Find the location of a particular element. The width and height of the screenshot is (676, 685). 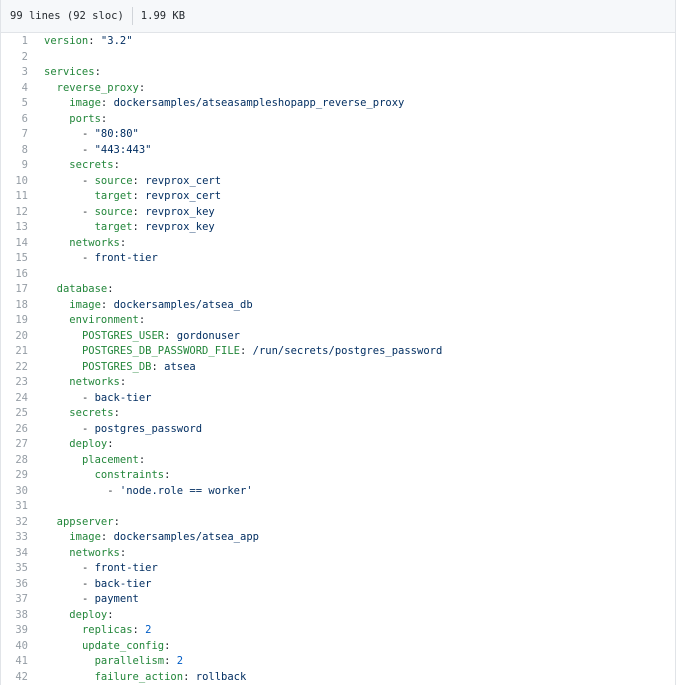

file-info-divider is located at coordinates (132, 16).